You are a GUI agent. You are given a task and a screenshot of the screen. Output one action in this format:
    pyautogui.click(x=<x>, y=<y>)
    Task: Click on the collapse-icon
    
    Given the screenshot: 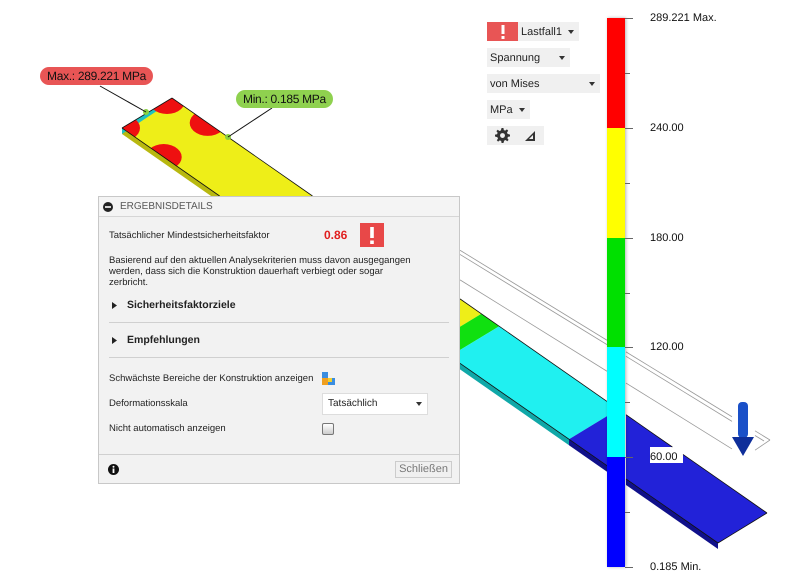 What is the action you would take?
    pyautogui.click(x=108, y=207)
    